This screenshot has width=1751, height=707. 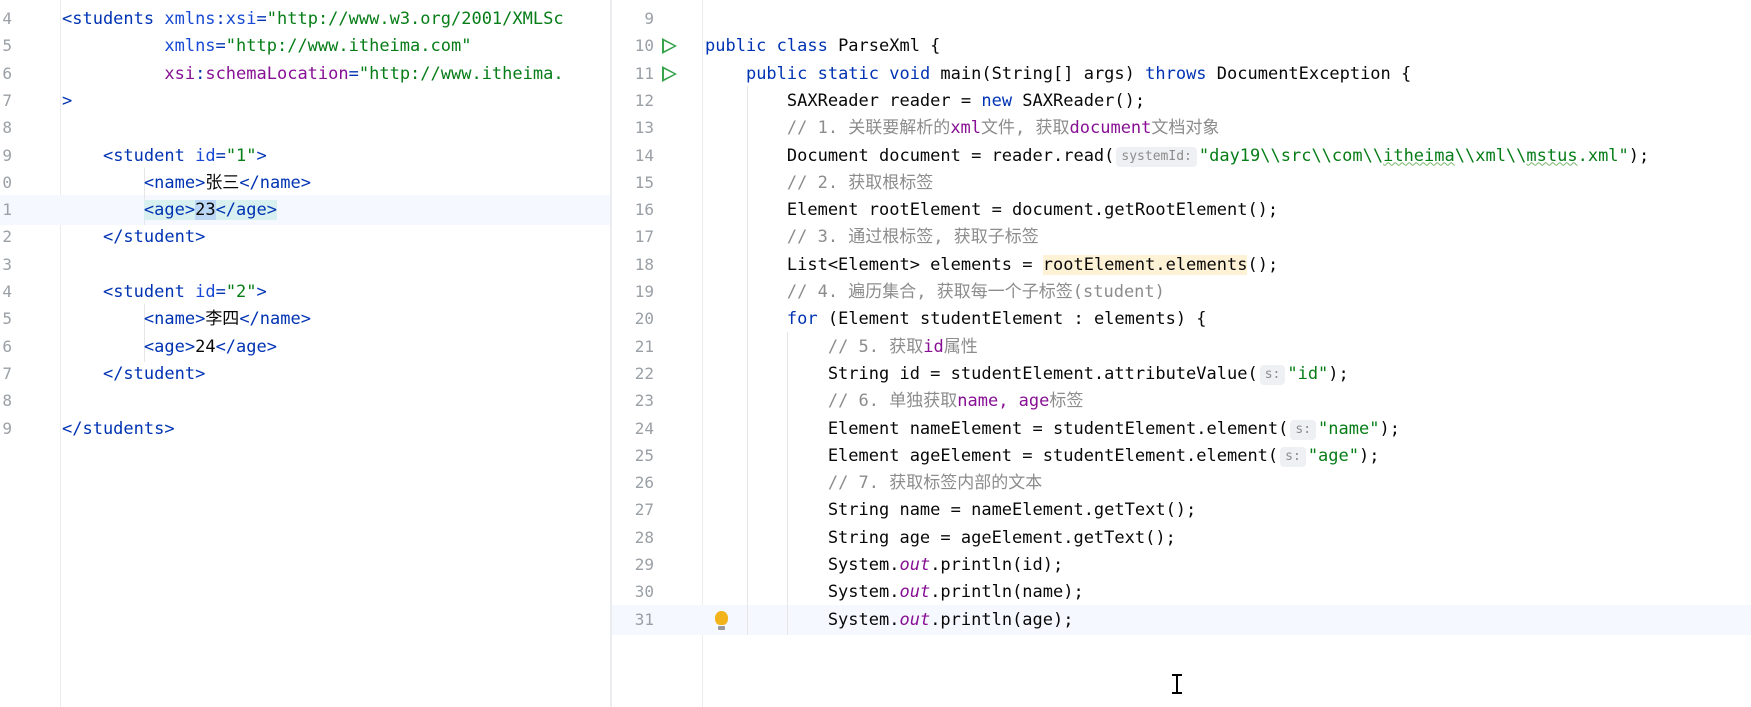 What do you see at coordinates (1181, 182) in the screenshot?
I see `code-line: 15 // 2. 获取根标签` at bounding box center [1181, 182].